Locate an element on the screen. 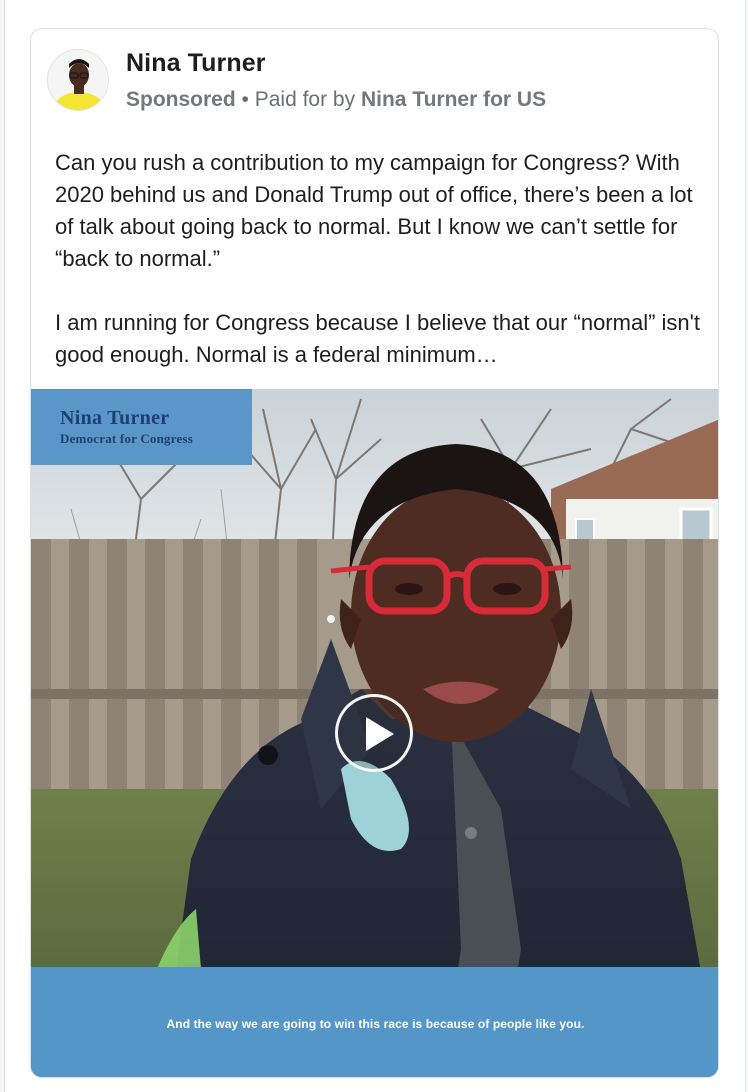  avatar is located at coordinates (78, 80).